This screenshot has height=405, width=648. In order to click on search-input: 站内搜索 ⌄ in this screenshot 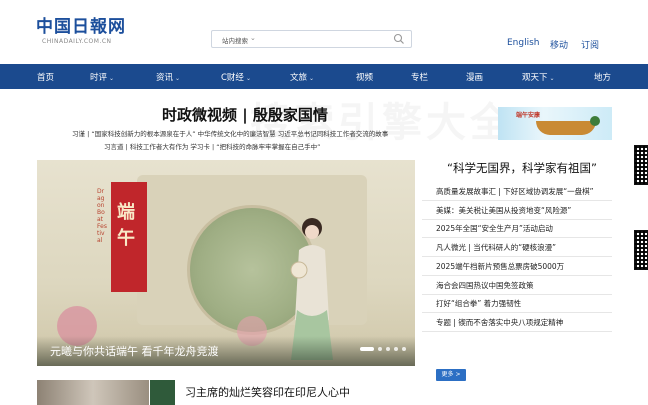, I will do `click(311, 39)`.